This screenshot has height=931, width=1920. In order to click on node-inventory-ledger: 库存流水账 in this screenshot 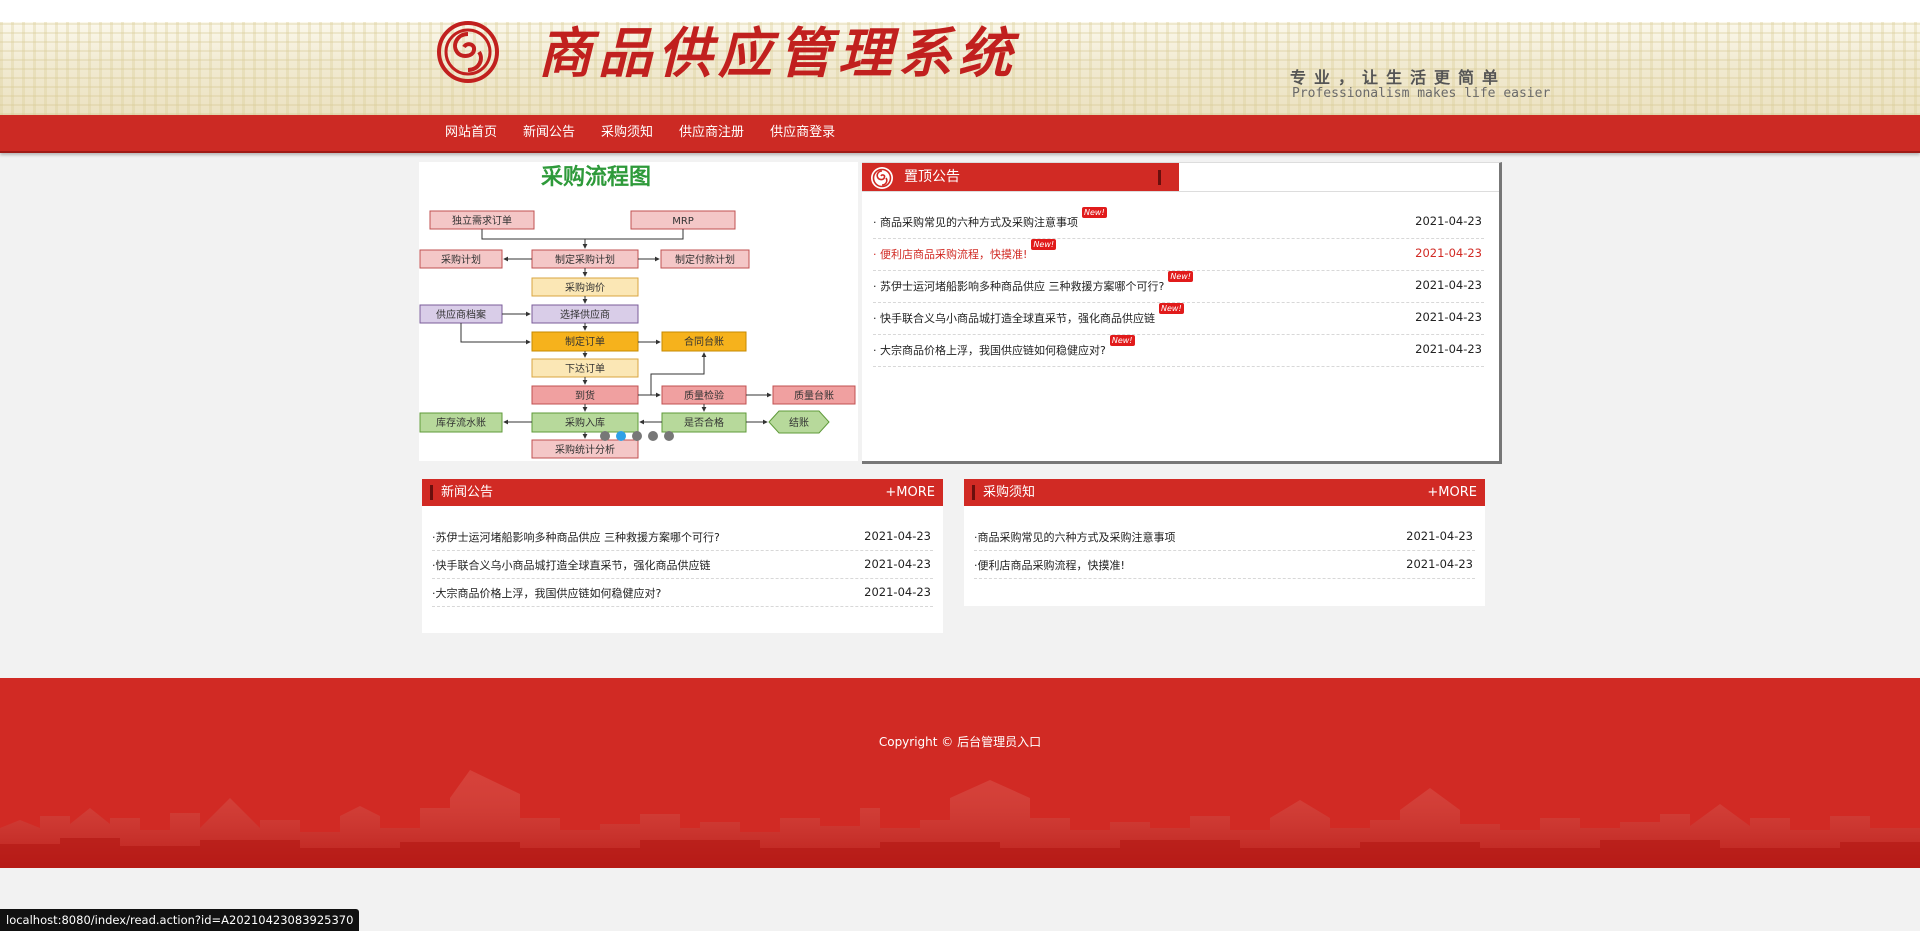, I will do `click(461, 422)`.